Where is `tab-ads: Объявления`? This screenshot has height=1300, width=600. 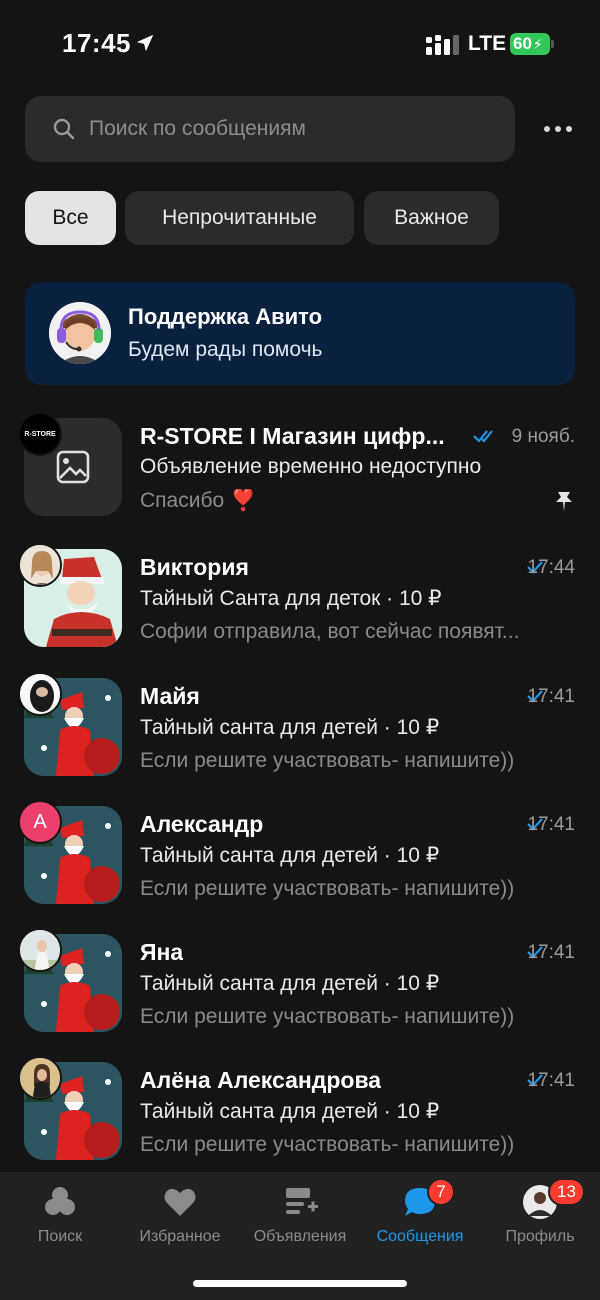 tab-ads: Объявления is located at coordinates (300, 1219).